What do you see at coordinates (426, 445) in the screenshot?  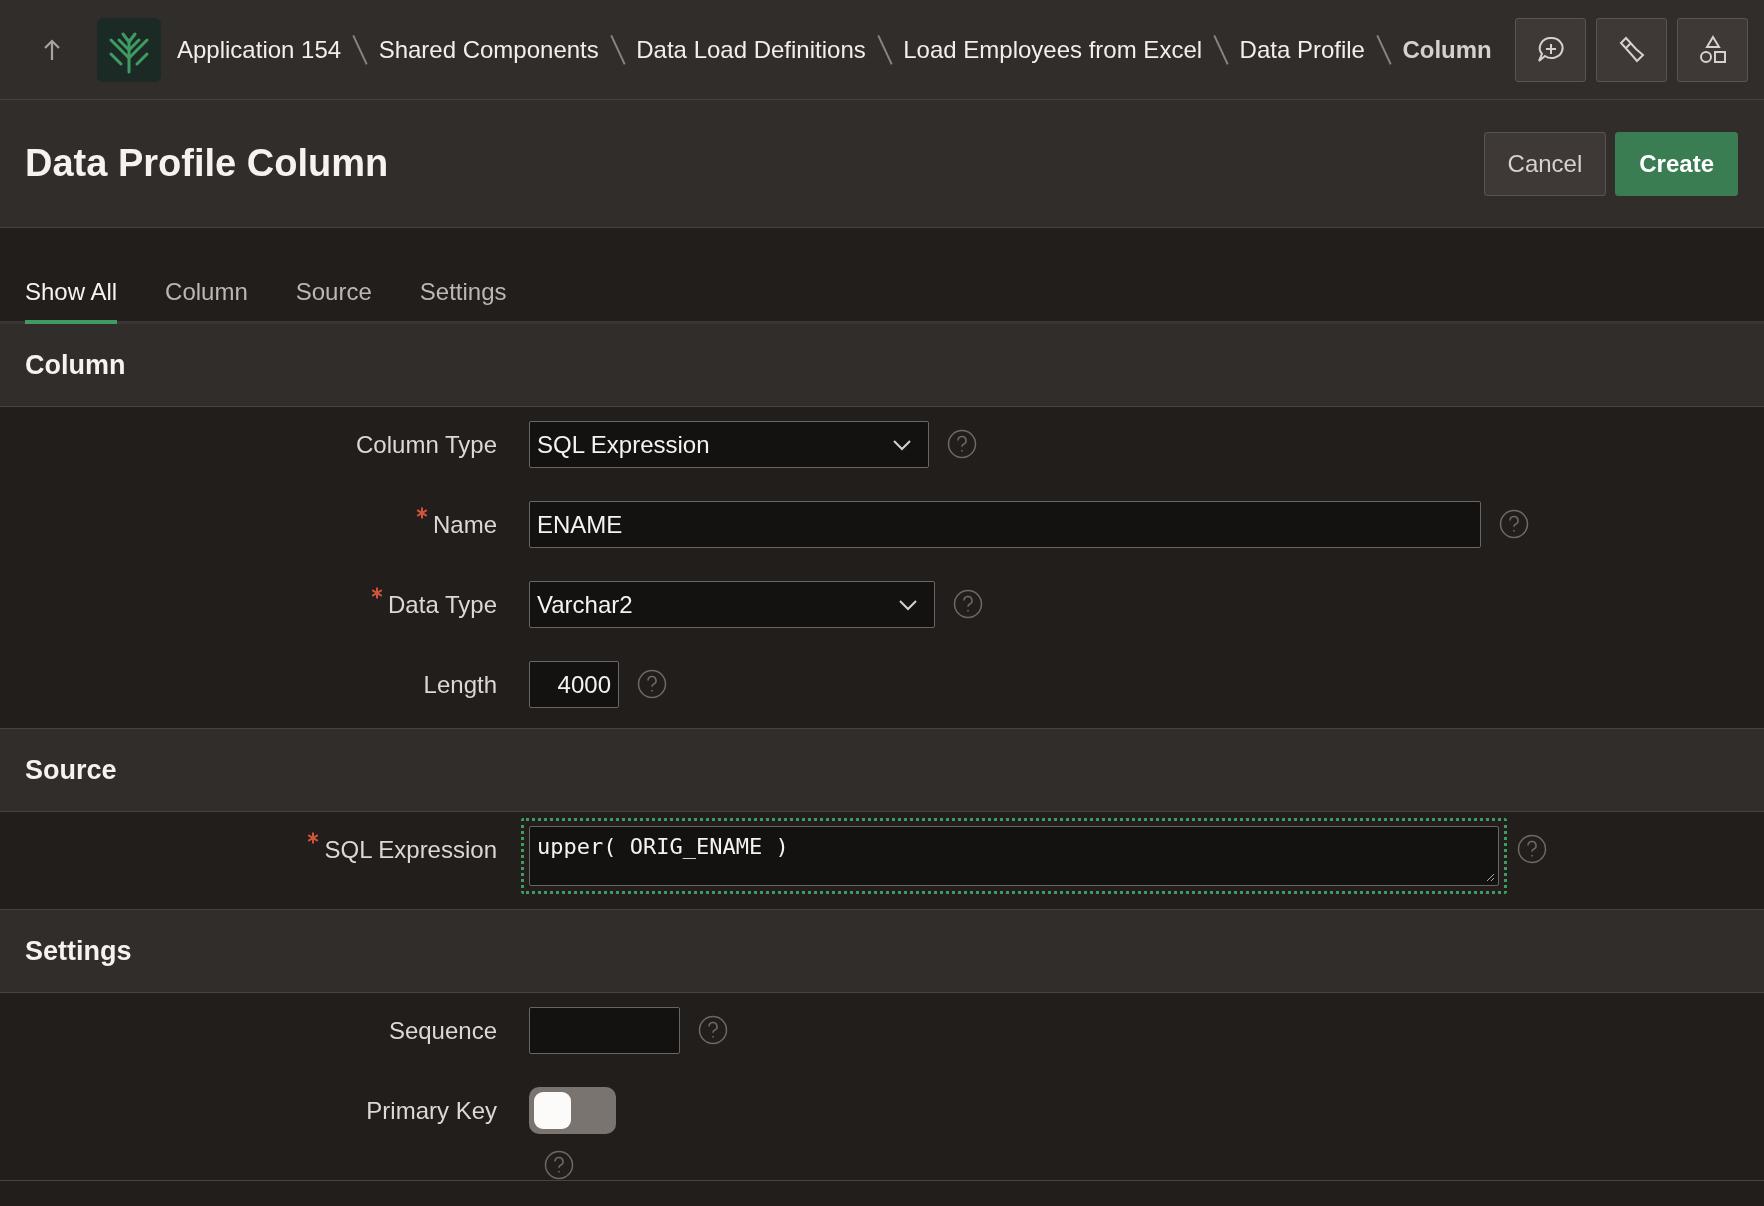 I see `field-label: Column Type` at bounding box center [426, 445].